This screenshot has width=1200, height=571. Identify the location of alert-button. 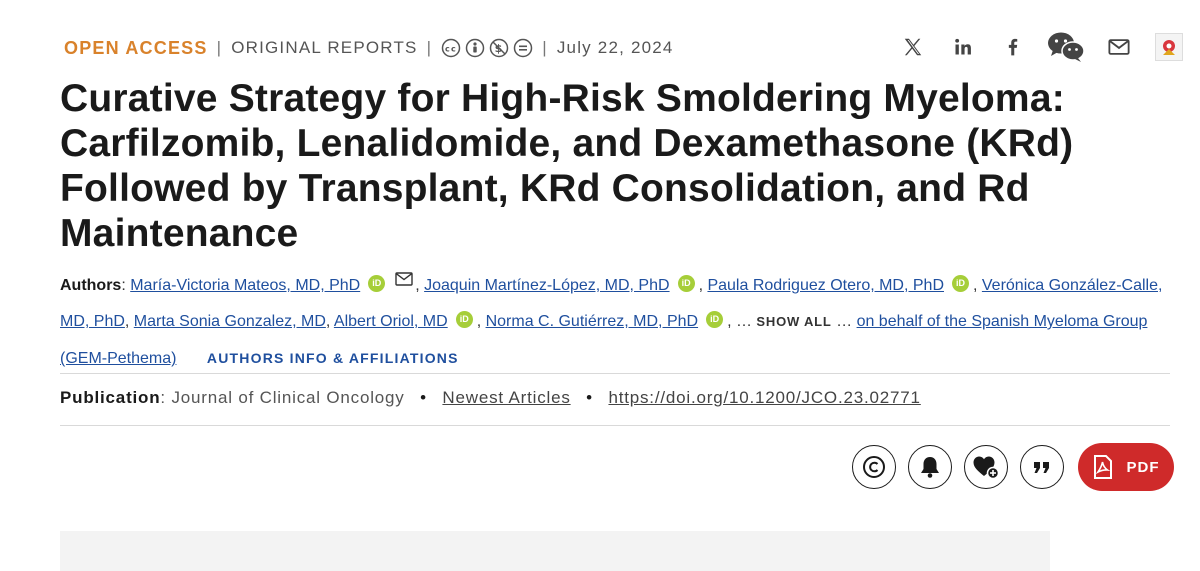
(930, 467).